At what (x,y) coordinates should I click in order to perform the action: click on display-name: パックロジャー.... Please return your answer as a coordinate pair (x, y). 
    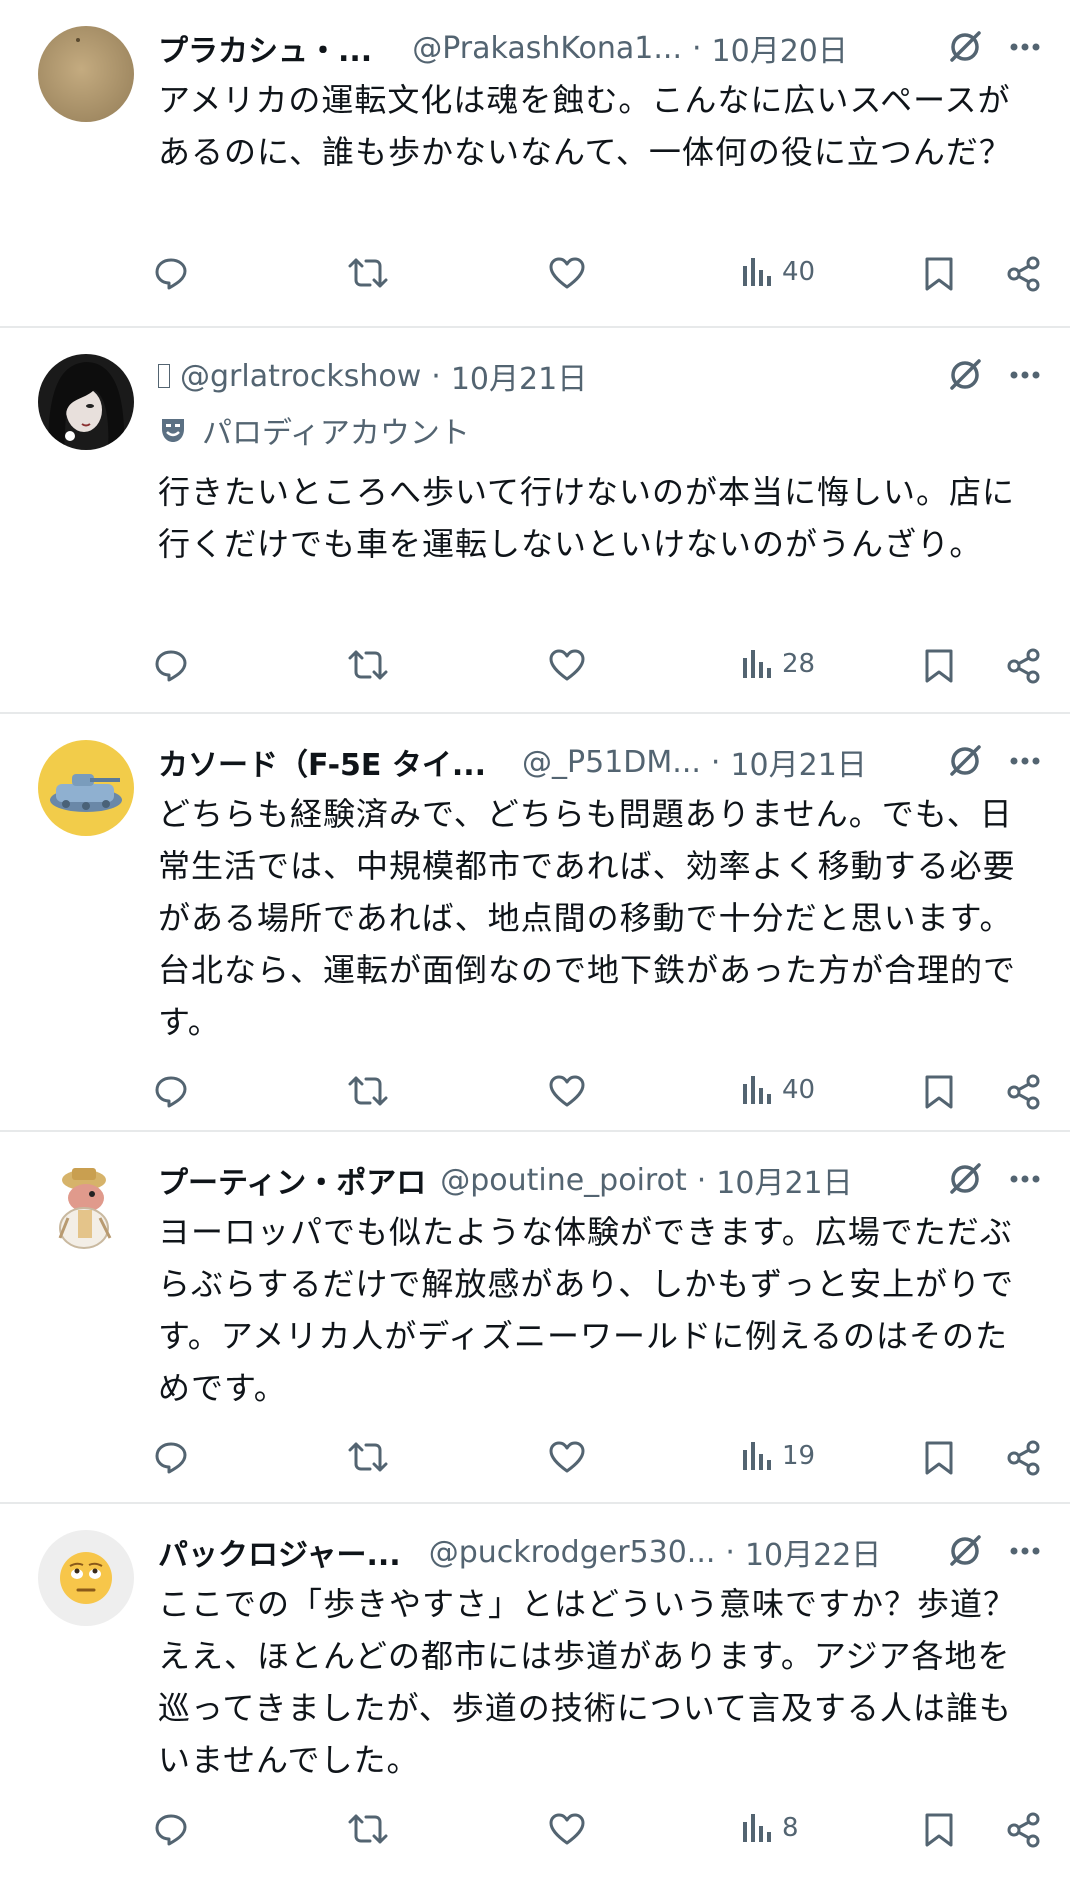
    Looking at the image, I should click on (279, 1552).